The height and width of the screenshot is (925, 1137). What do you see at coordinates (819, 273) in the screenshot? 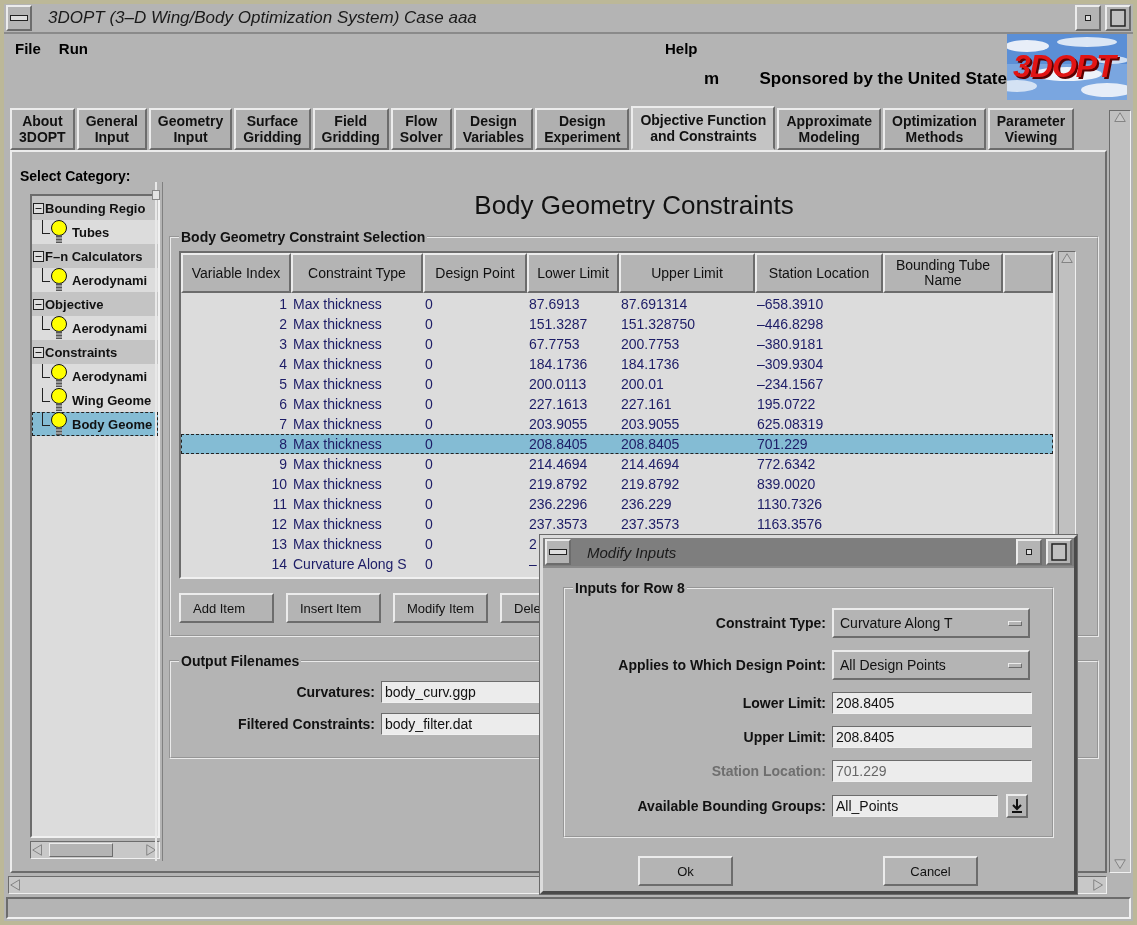
I see `column-header: Station Location` at bounding box center [819, 273].